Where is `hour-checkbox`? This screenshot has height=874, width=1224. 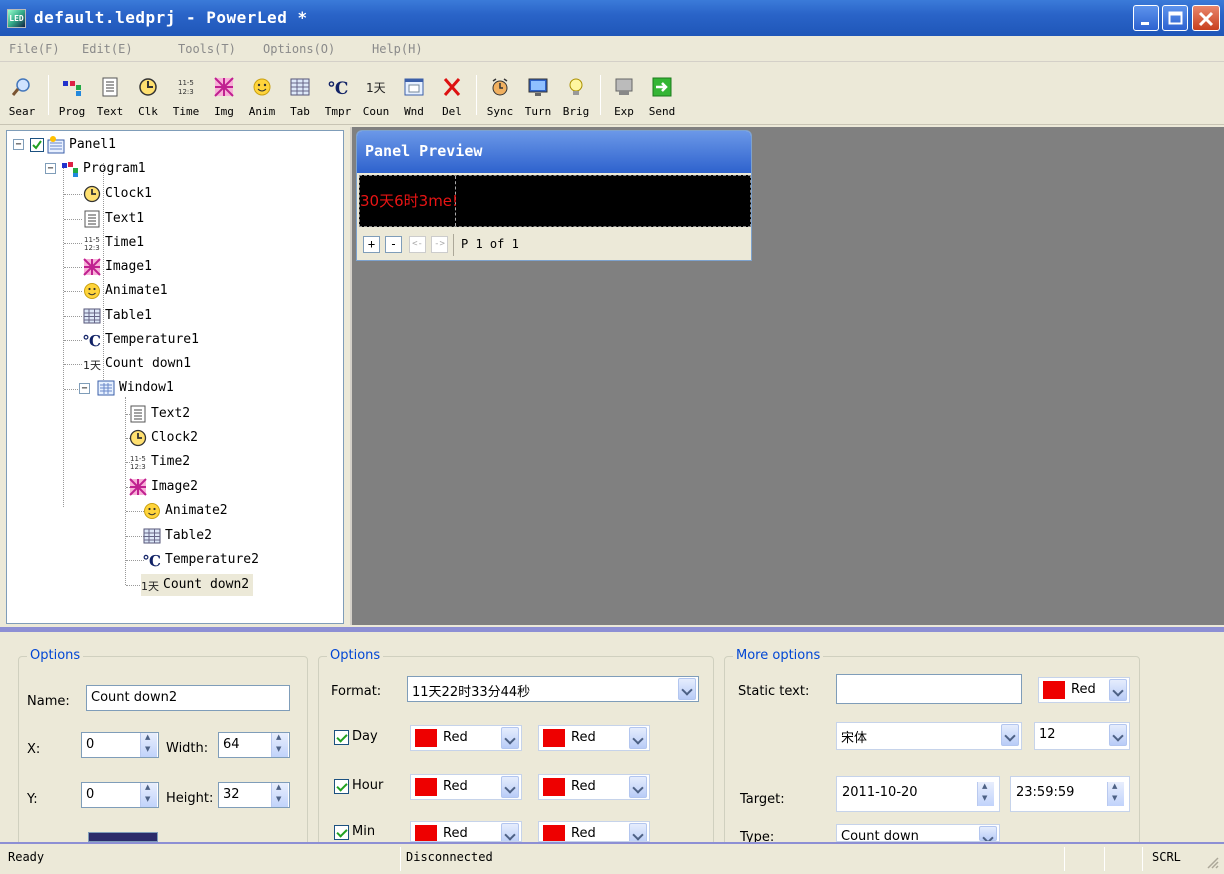 hour-checkbox is located at coordinates (341, 786).